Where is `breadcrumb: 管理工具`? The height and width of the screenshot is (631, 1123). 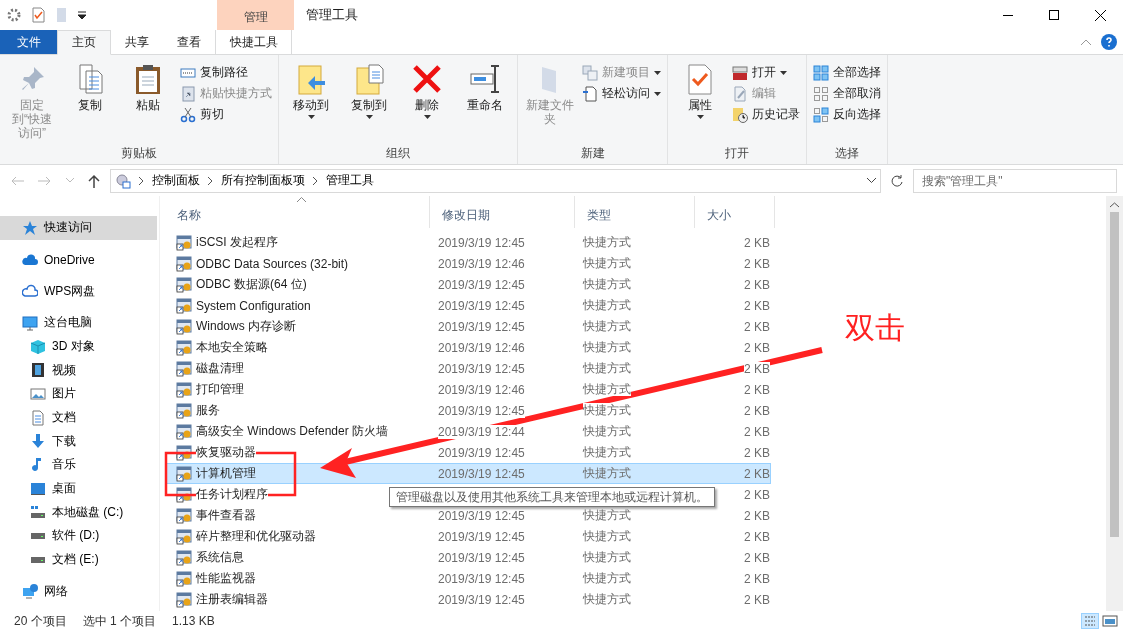
breadcrumb: 管理工具 is located at coordinates (350, 180).